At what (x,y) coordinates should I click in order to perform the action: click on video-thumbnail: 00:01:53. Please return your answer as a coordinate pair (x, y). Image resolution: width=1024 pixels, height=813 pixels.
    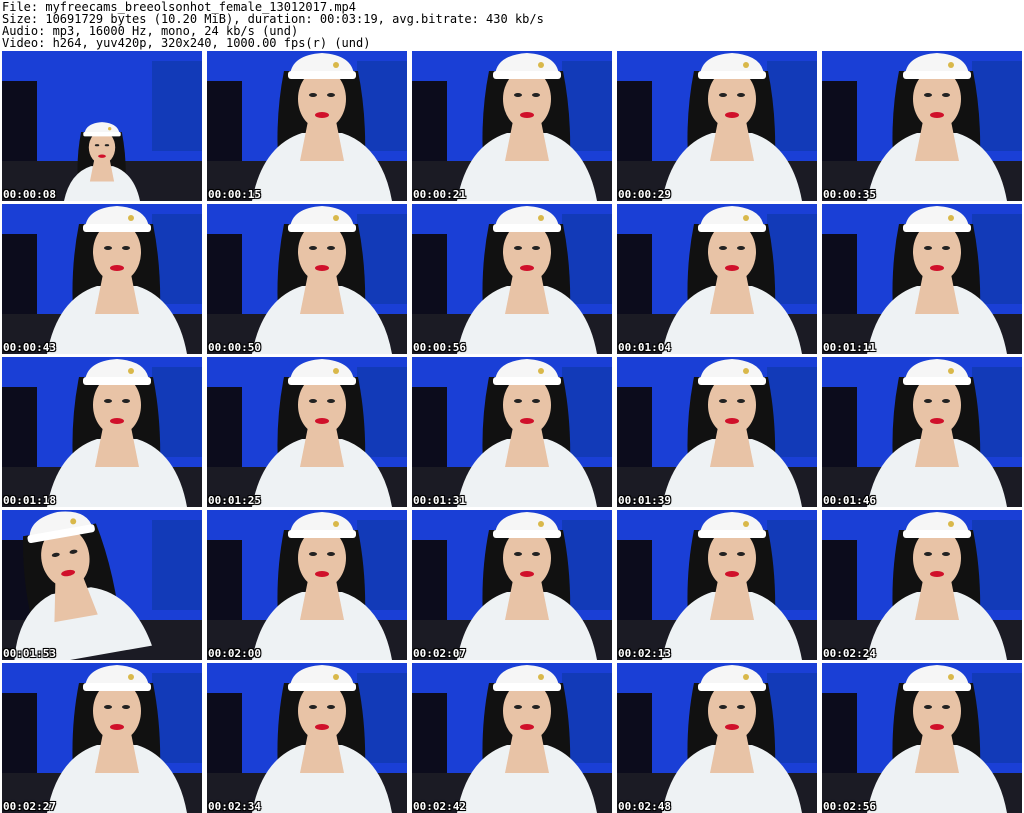
    Looking at the image, I should click on (102, 585).